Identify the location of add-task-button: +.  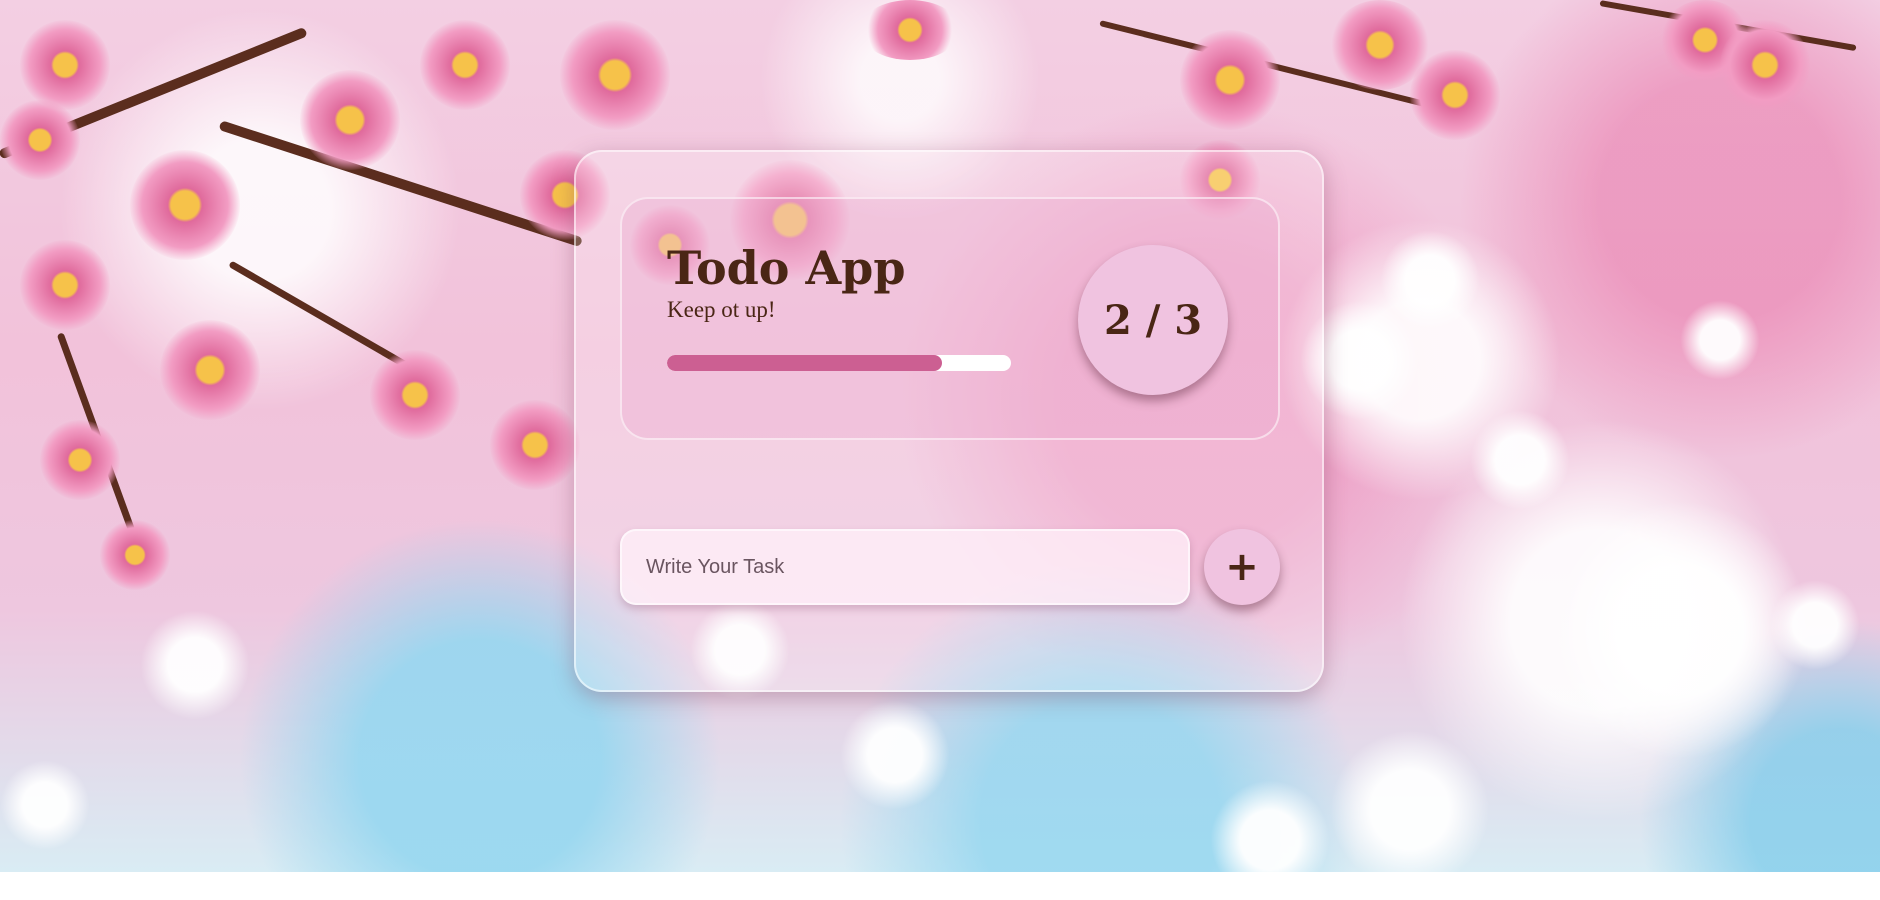
(1242, 567).